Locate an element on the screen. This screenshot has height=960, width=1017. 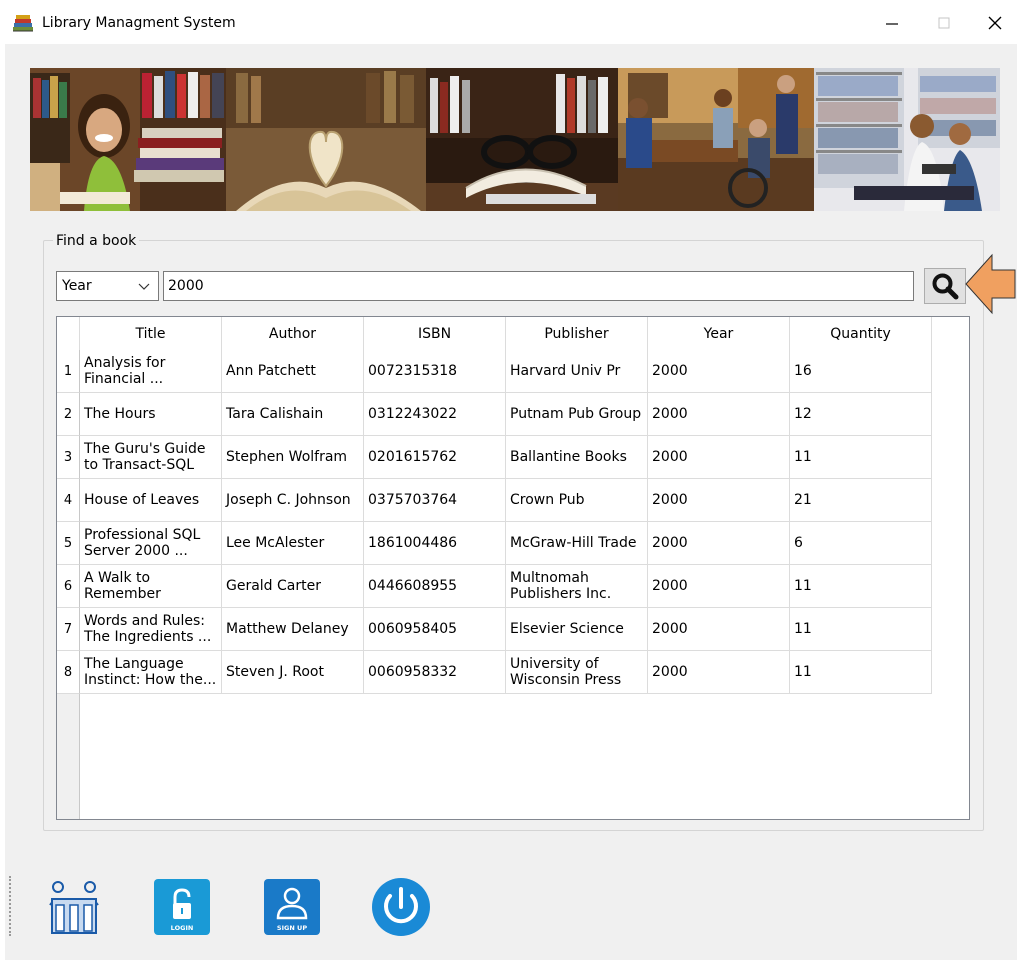
cell-publisher: University of Wisconsin Press is located at coordinates (577, 672).